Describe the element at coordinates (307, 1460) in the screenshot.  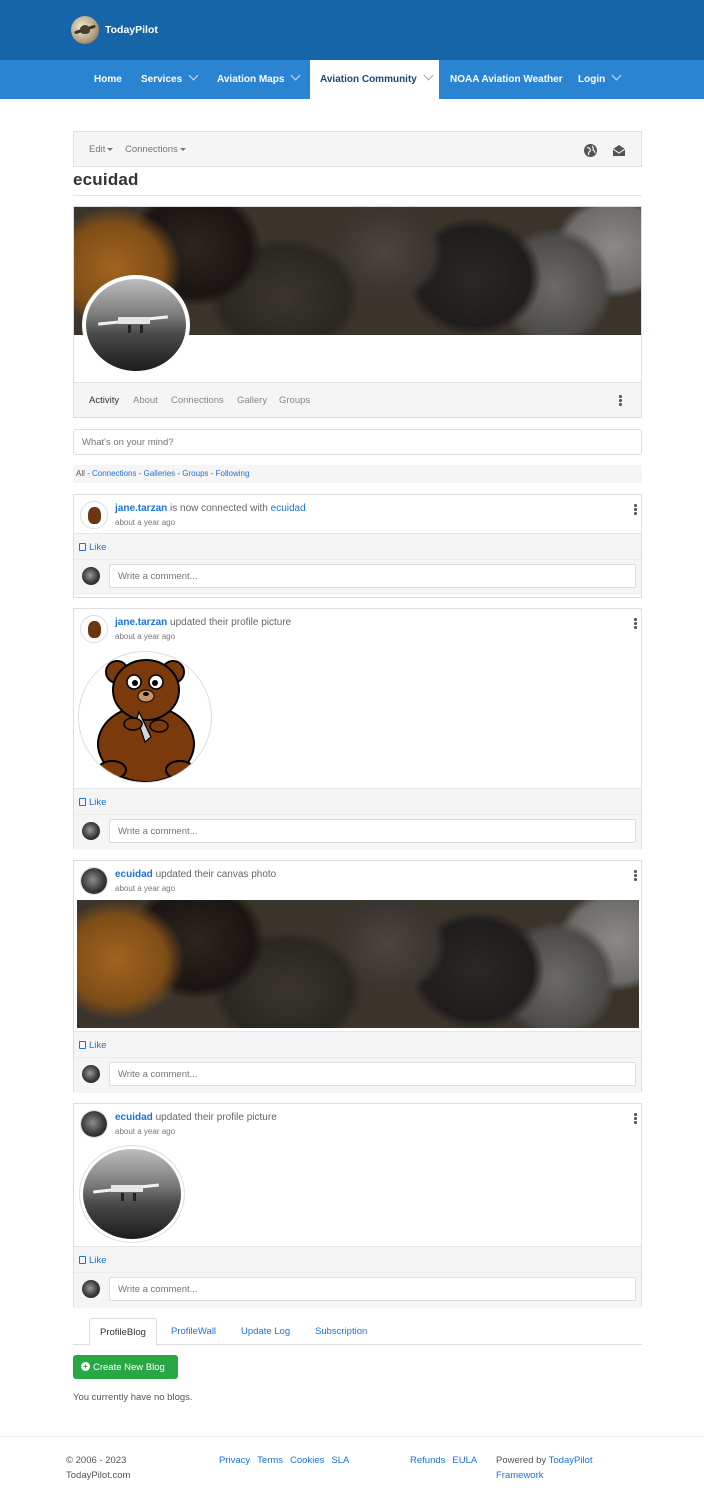
I see `footer-link-cookies: Cookies` at that location.